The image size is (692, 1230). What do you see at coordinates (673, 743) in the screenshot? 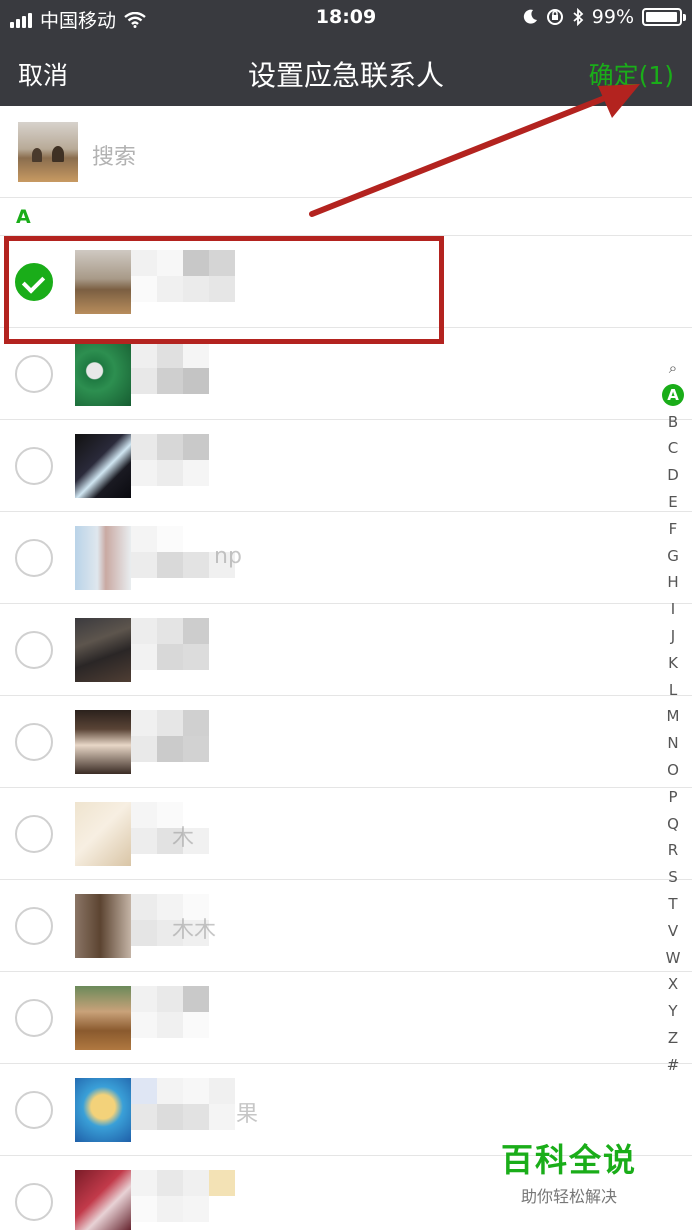
I see `index-letter: N` at bounding box center [673, 743].